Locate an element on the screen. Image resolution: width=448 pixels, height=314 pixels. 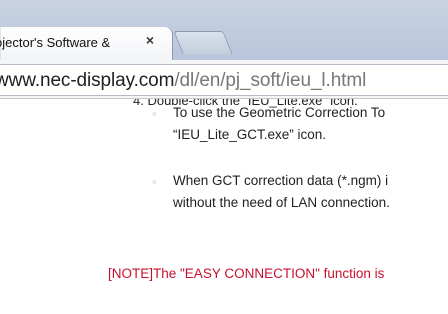
tab-title: ojector's Software & is located at coordinates (55, 42).